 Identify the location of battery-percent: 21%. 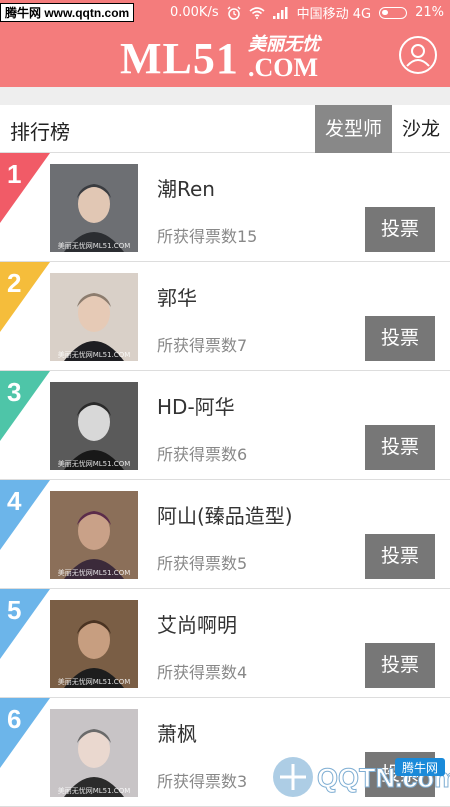
(429, 12).